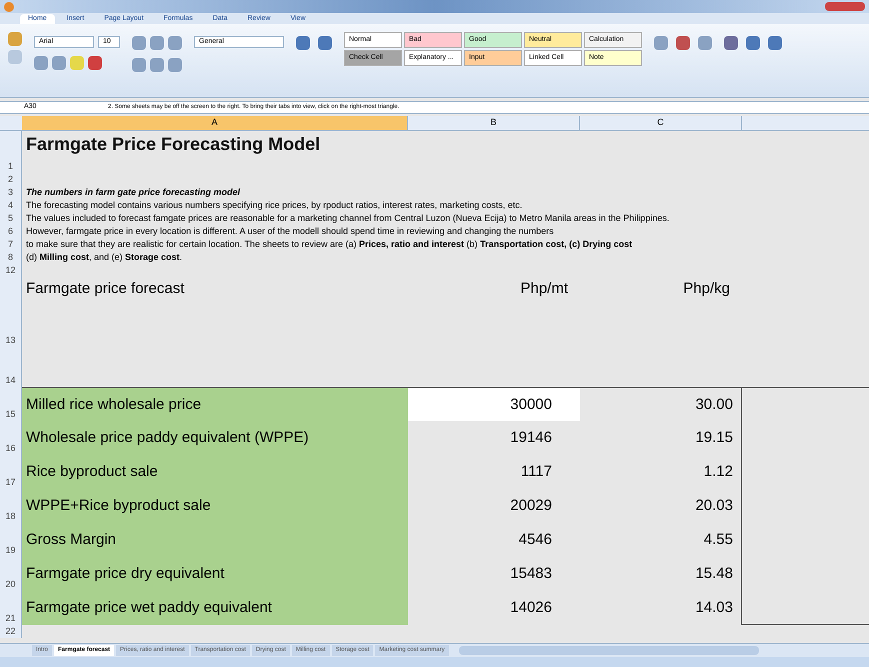 The image size is (869, 667). Describe the element at coordinates (290, 231) in the screenshot. I see `note-text: However, farmgate price in every location is different. A user of the modell should spend time in reviewing and changing the numbers` at that location.